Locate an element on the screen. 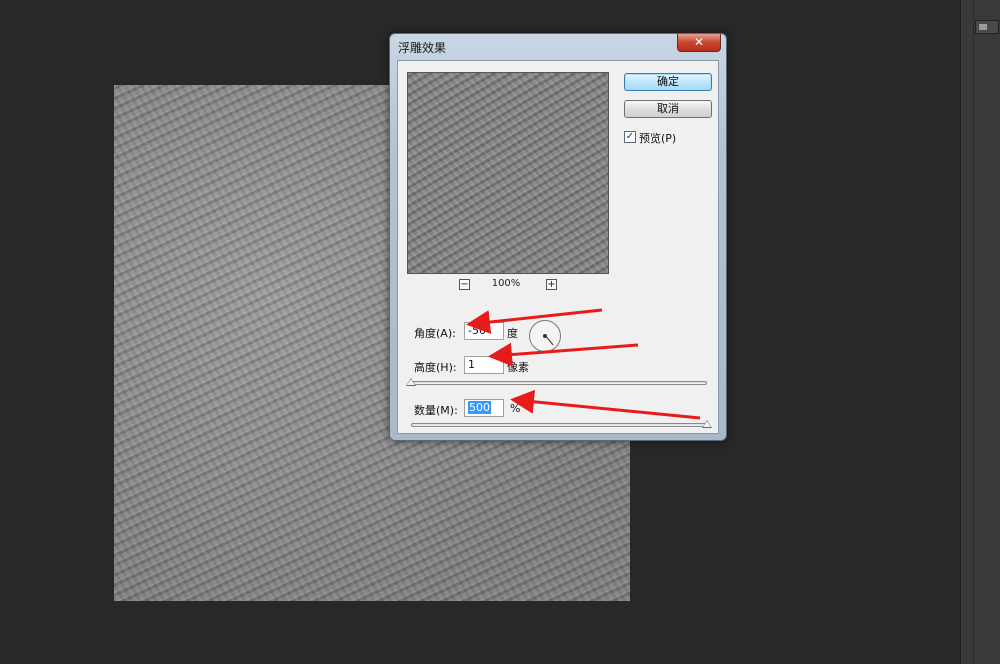  angle-dial is located at coordinates (545, 336).